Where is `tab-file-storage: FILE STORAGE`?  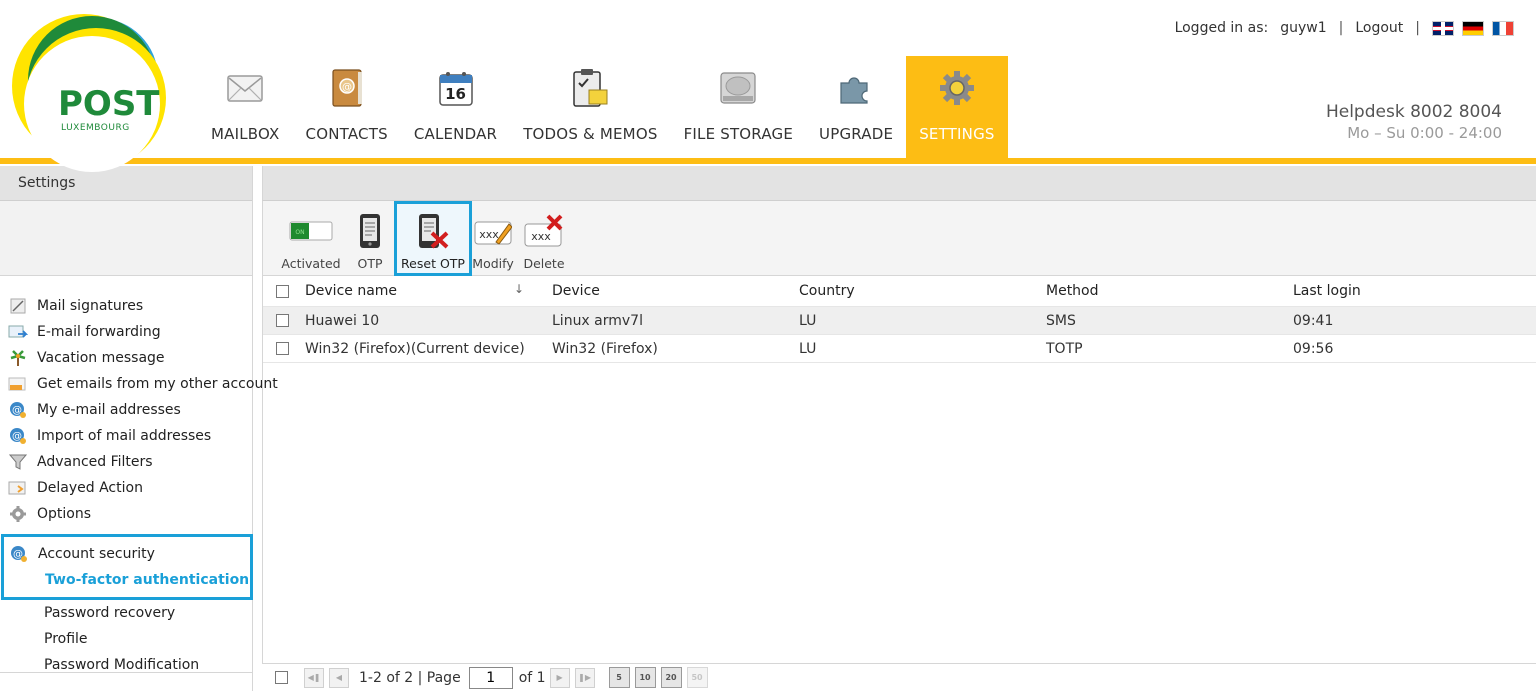
tab-file-storage: FILE STORAGE is located at coordinates (738, 107).